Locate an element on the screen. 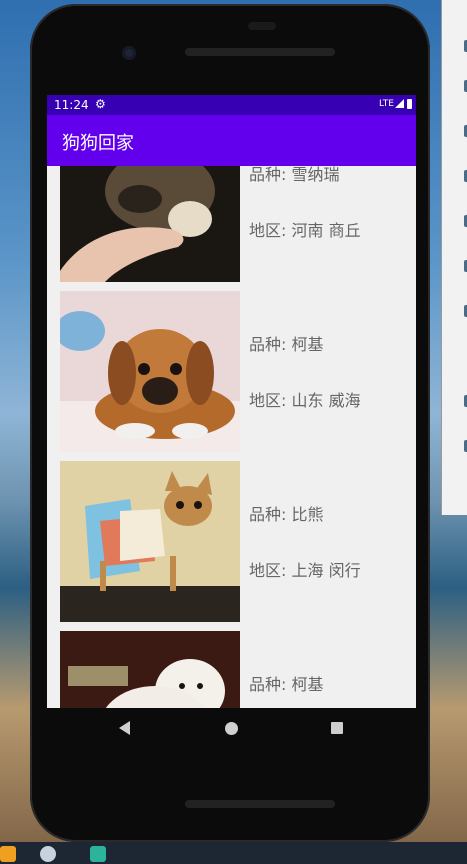 The image size is (467, 864). list-item: 品种: 雪纳瑞 地区: 河南 商丘 is located at coordinates (231, 228).